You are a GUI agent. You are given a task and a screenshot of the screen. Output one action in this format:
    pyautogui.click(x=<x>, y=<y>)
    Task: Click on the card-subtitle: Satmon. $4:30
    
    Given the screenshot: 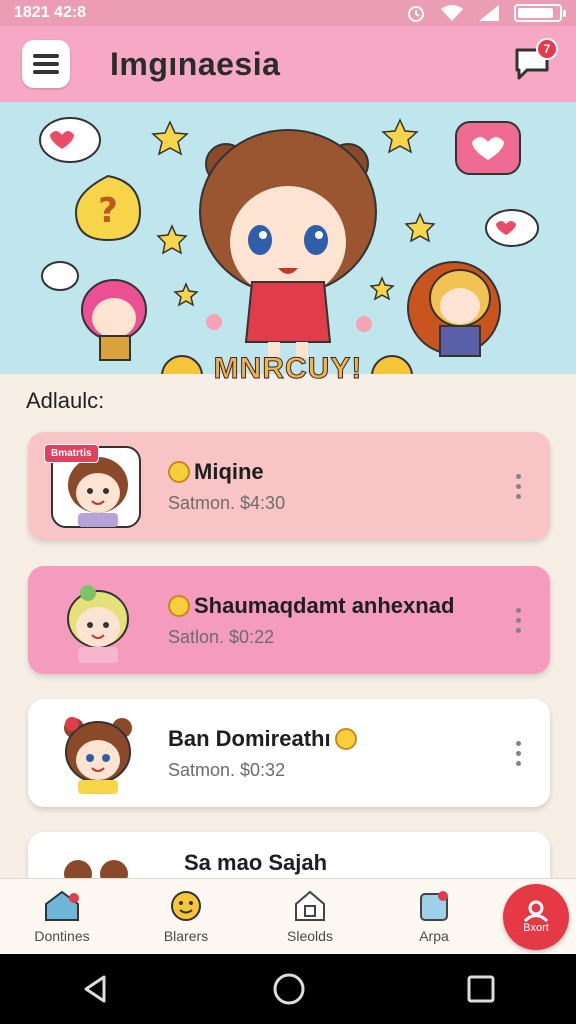 What is the action you would take?
    pyautogui.click(x=227, y=502)
    